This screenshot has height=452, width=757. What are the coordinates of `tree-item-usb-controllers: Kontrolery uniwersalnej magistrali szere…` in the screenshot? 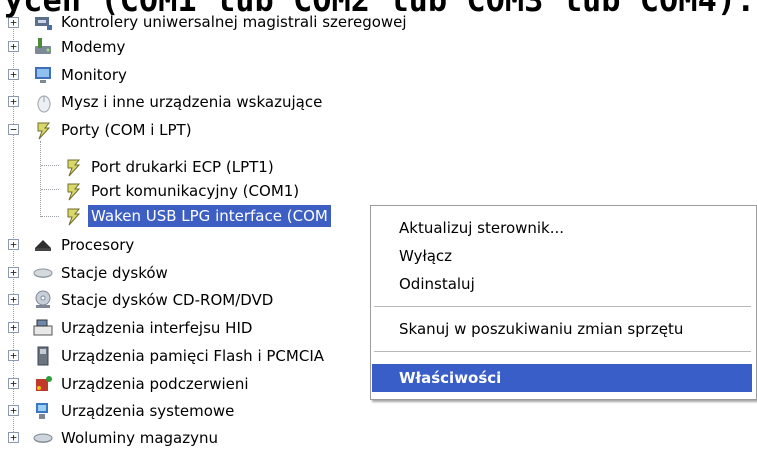 It's located at (221, 22).